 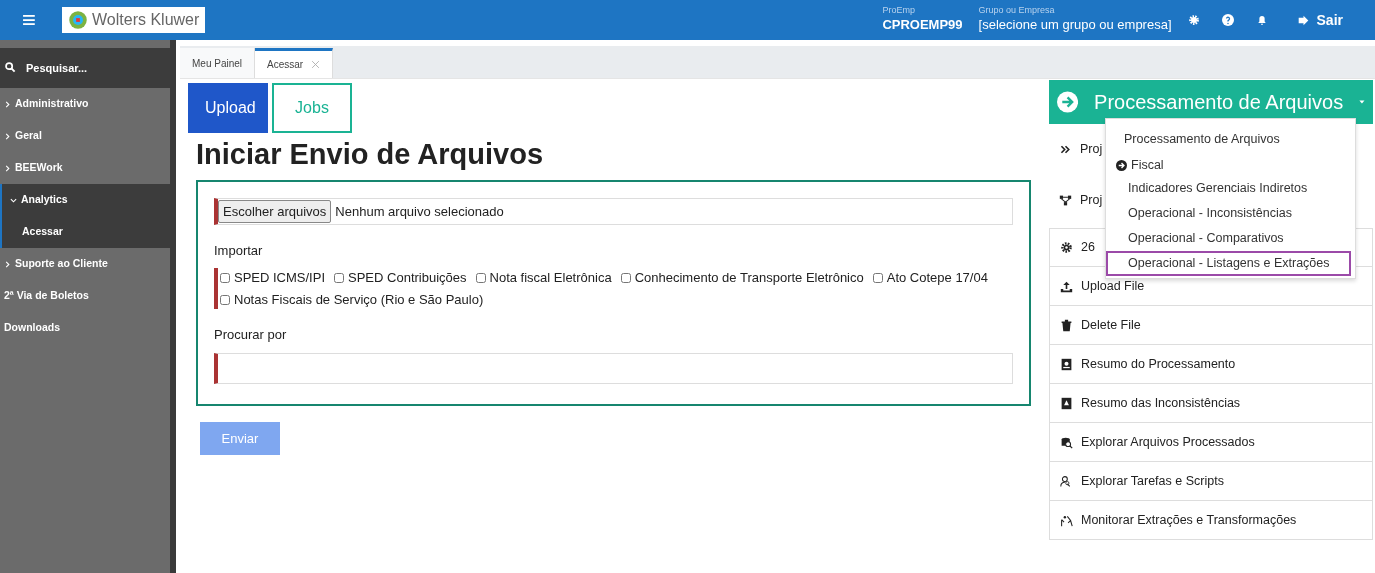 I want to click on checkbox-label: SPED ICMS/IPI, so click(x=280, y=278).